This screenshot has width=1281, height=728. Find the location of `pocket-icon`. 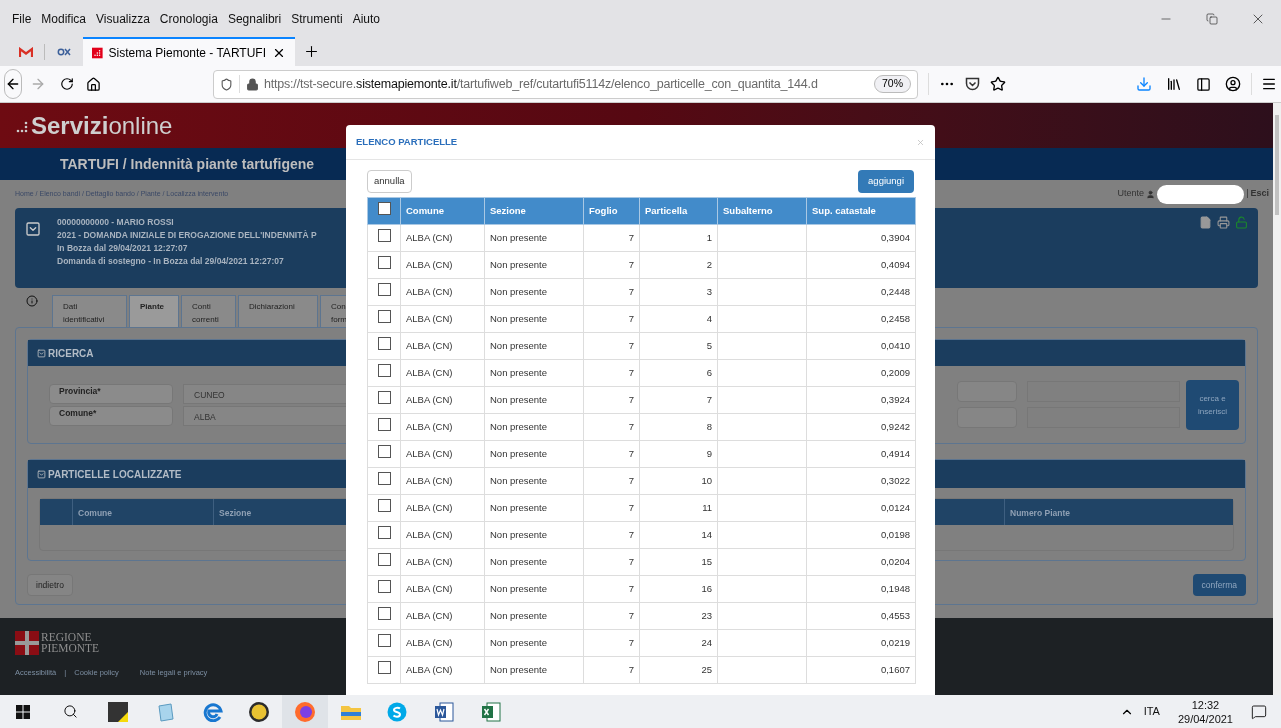

pocket-icon is located at coordinates (972, 84).